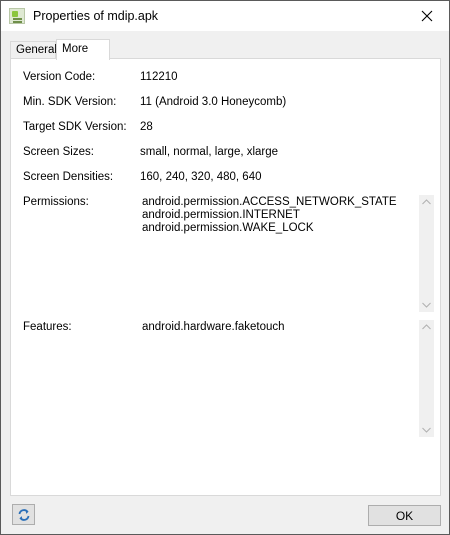 The image size is (450, 535). Describe the element at coordinates (33, 49) in the screenshot. I see `tab-general: General` at that location.